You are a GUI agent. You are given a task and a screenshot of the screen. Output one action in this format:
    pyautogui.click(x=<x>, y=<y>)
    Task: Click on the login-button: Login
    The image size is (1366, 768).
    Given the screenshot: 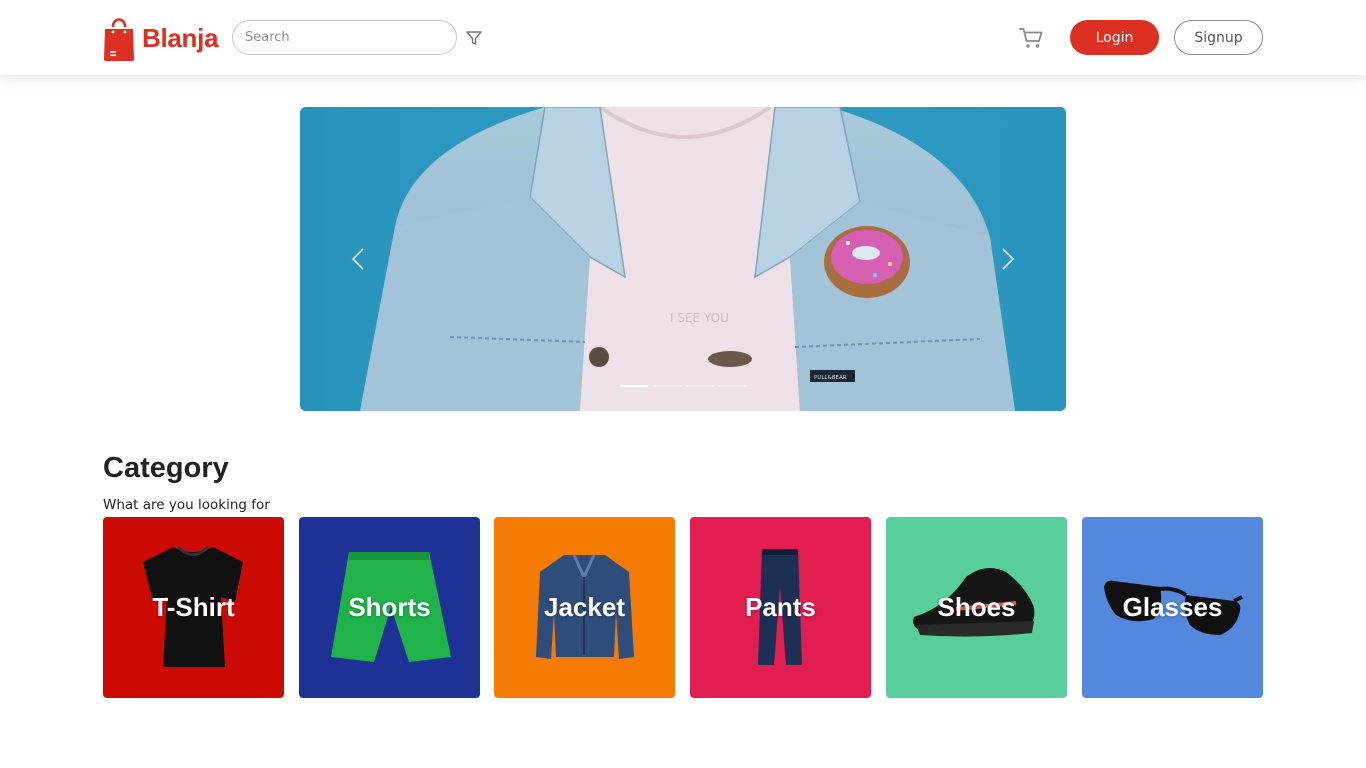 What is the action you would take?
    pyautogui.click(x=1114, y=37)
    